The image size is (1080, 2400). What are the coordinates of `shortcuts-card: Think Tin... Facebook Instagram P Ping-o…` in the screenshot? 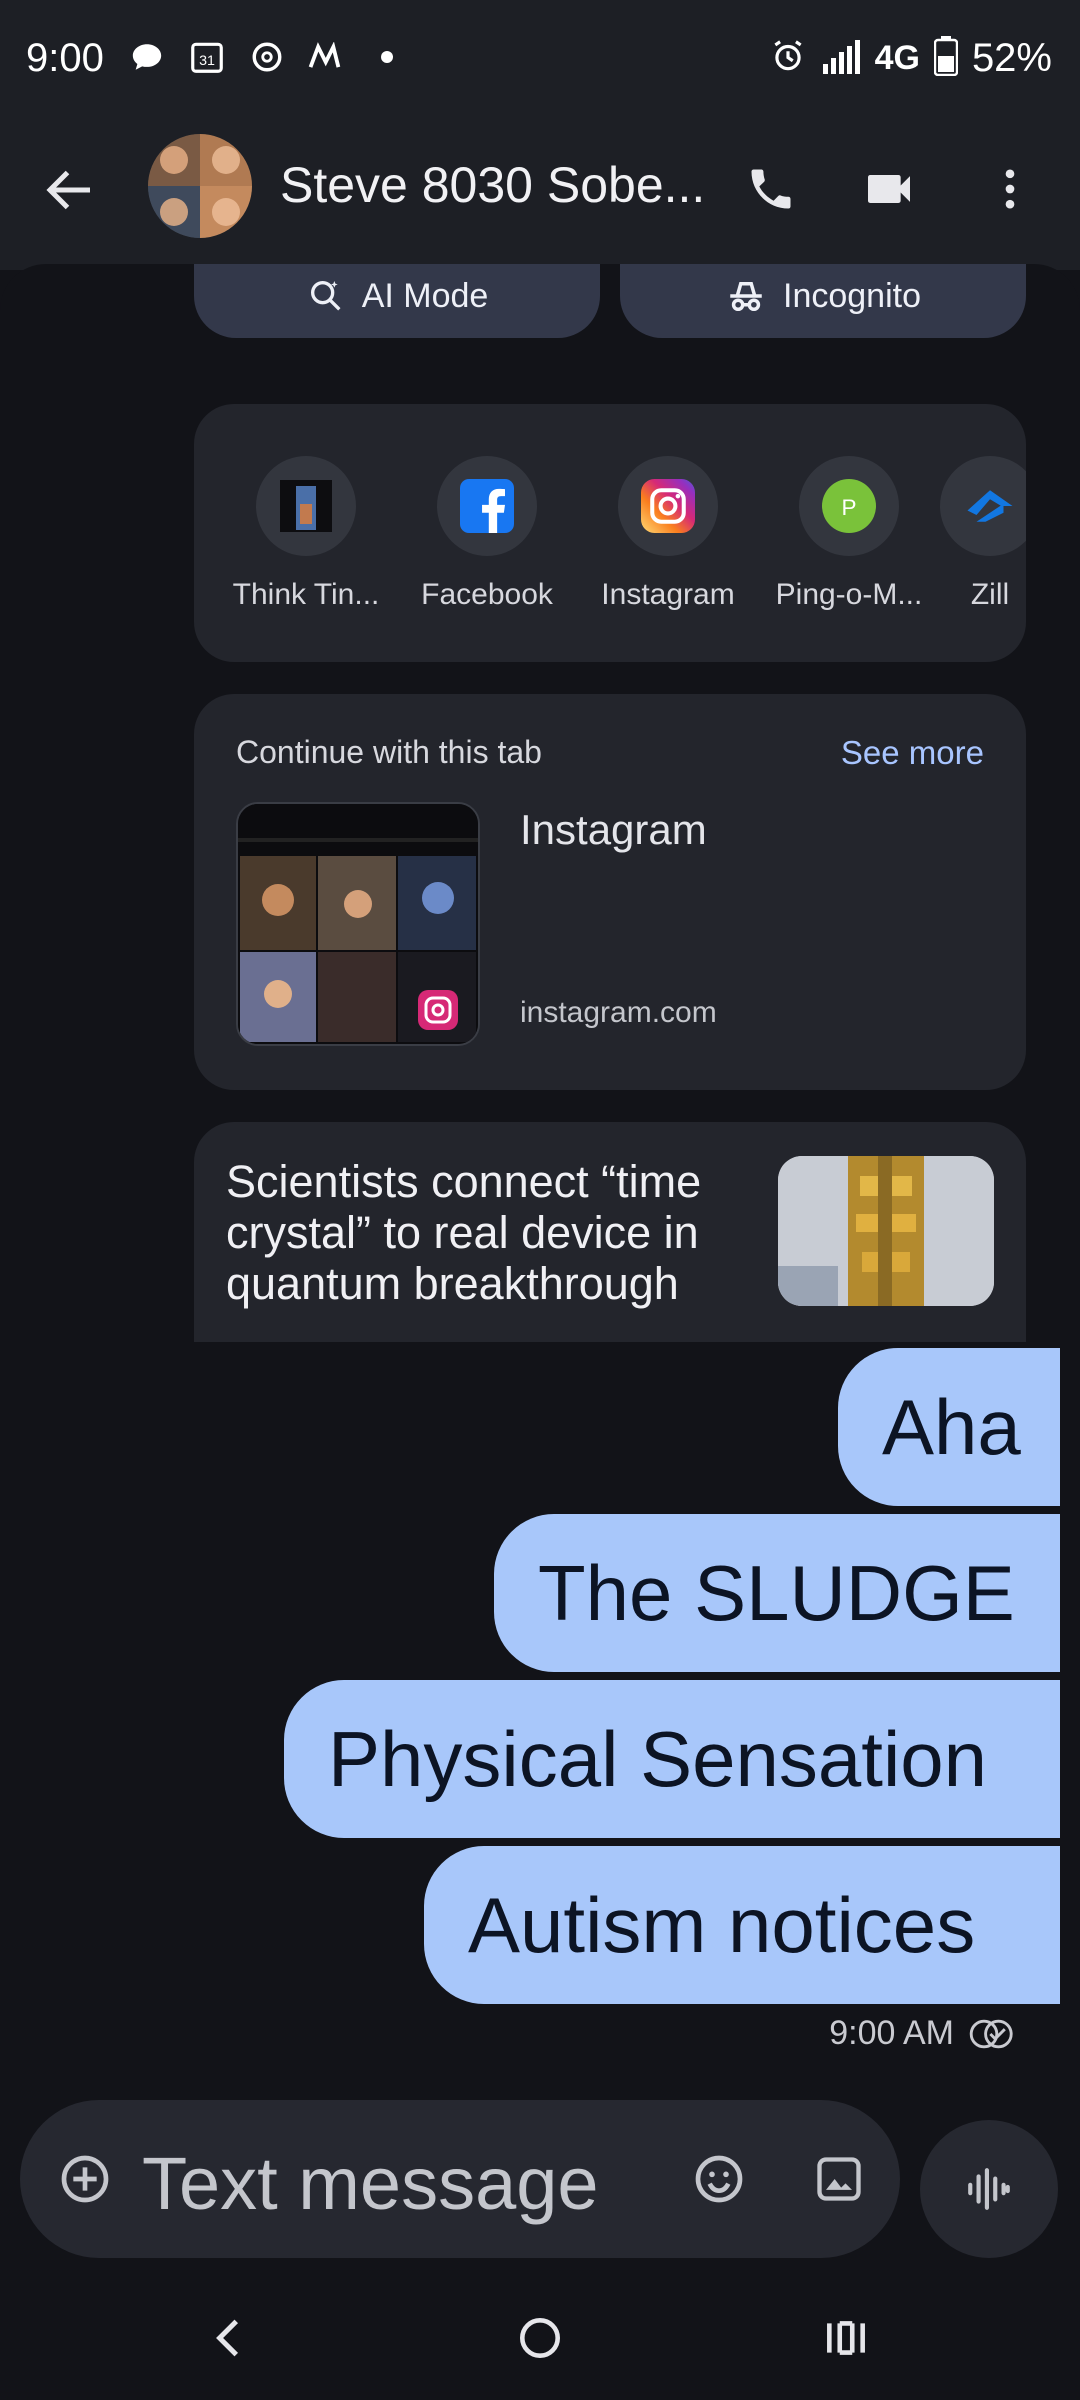 It's located at (610, 533).